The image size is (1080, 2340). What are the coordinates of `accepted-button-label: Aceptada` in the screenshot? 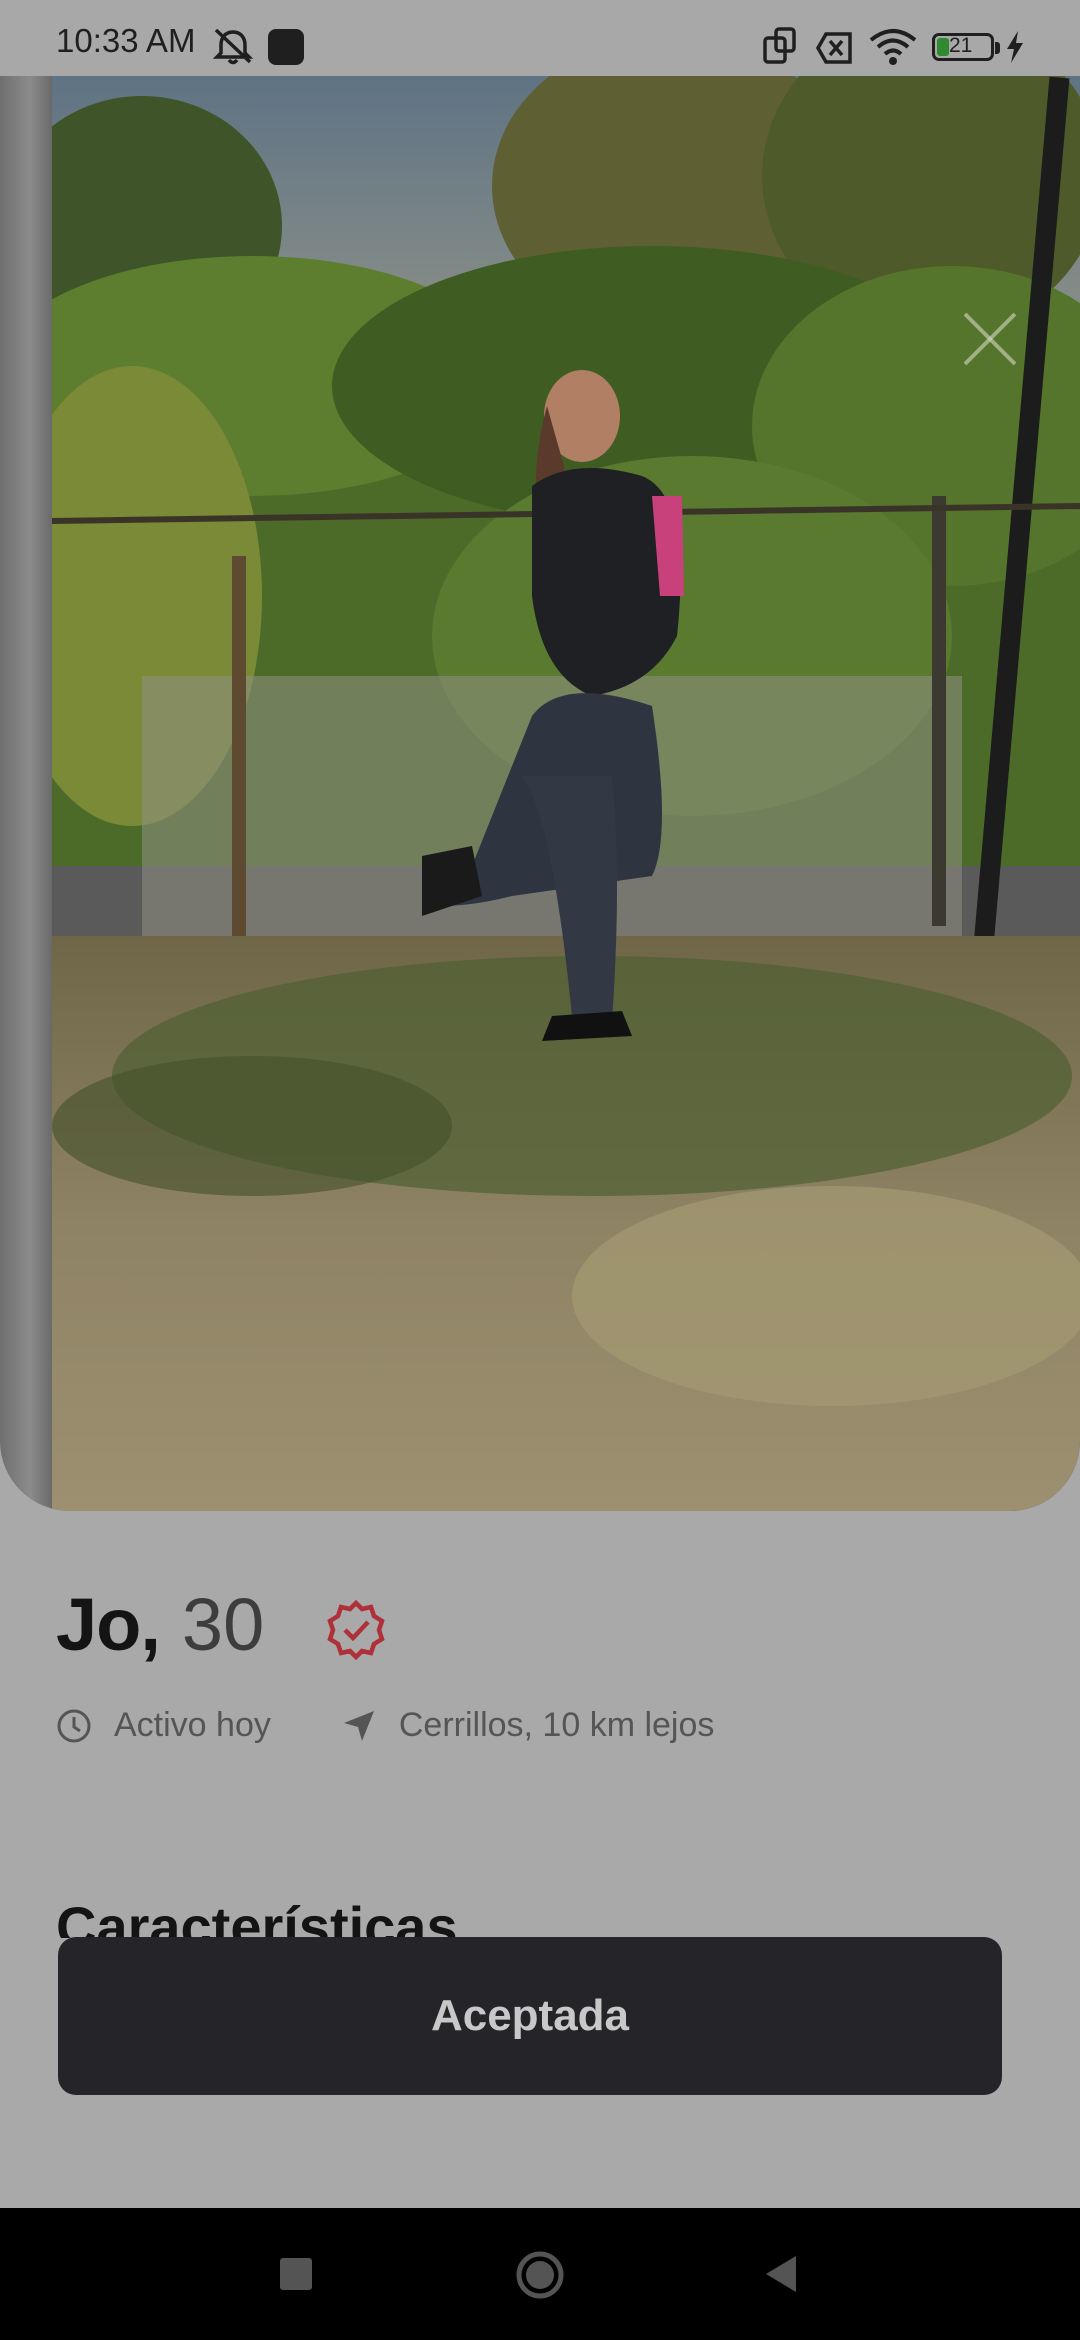 It's located at (530, 2015).